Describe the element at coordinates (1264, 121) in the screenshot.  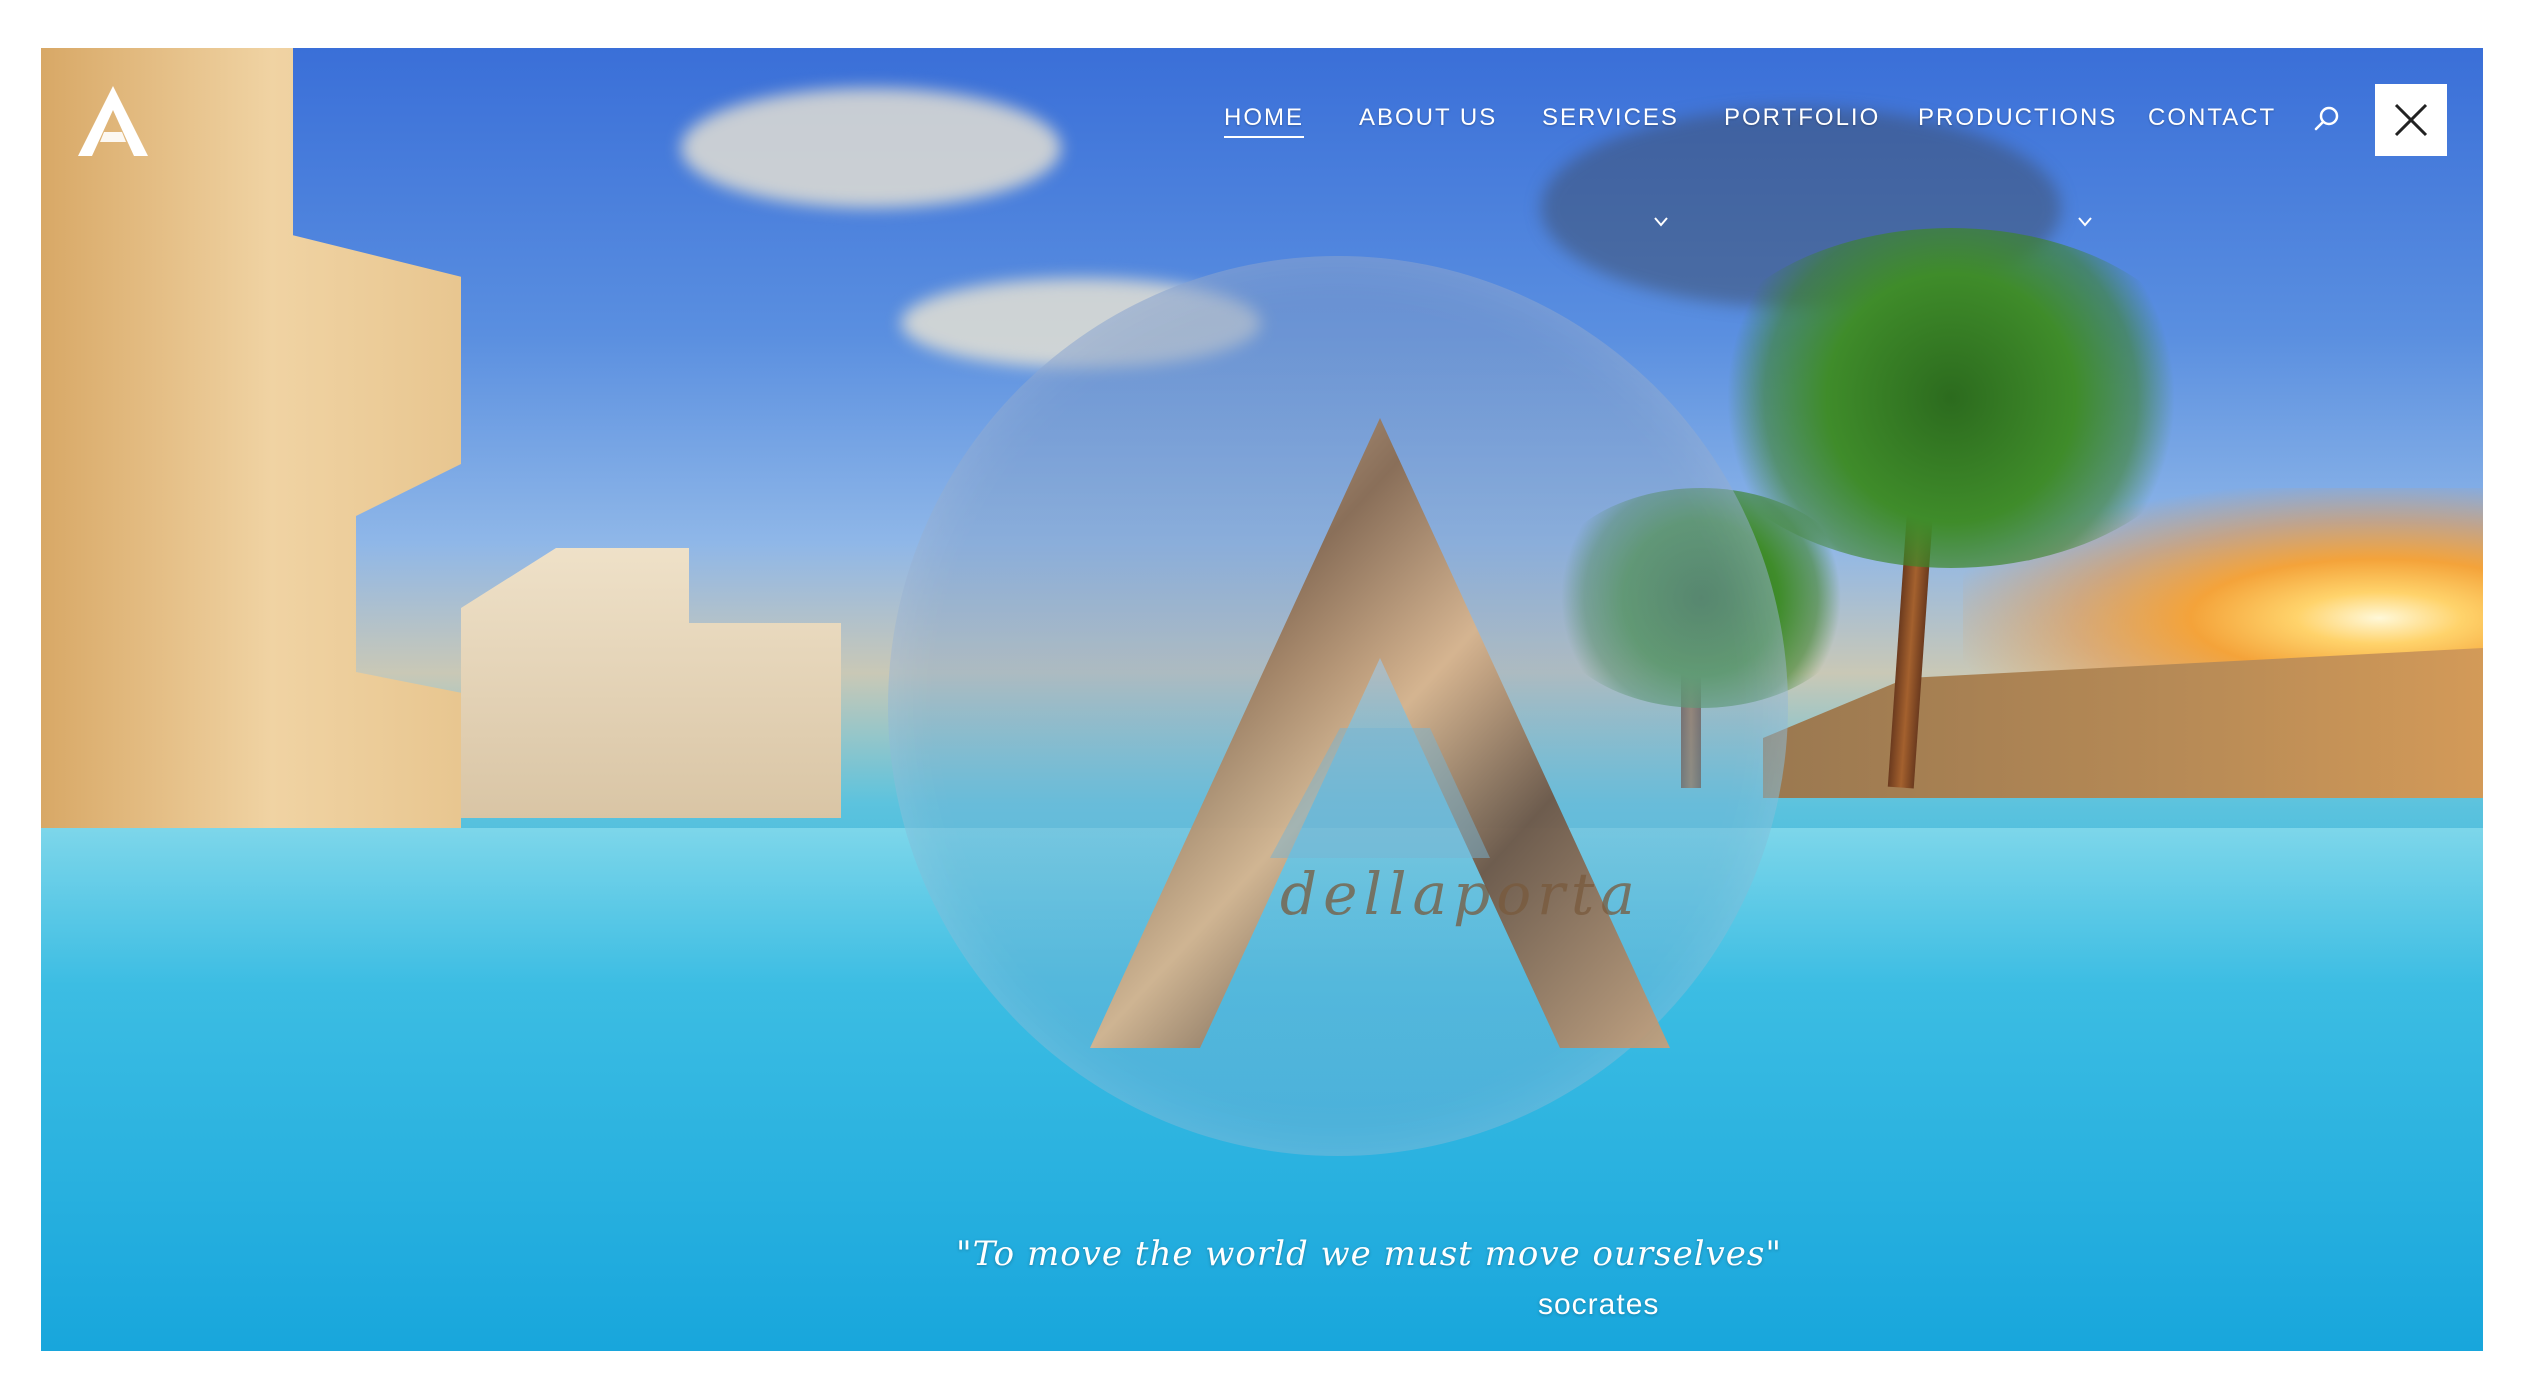
I see `nav-item-home: HOME` at that location.